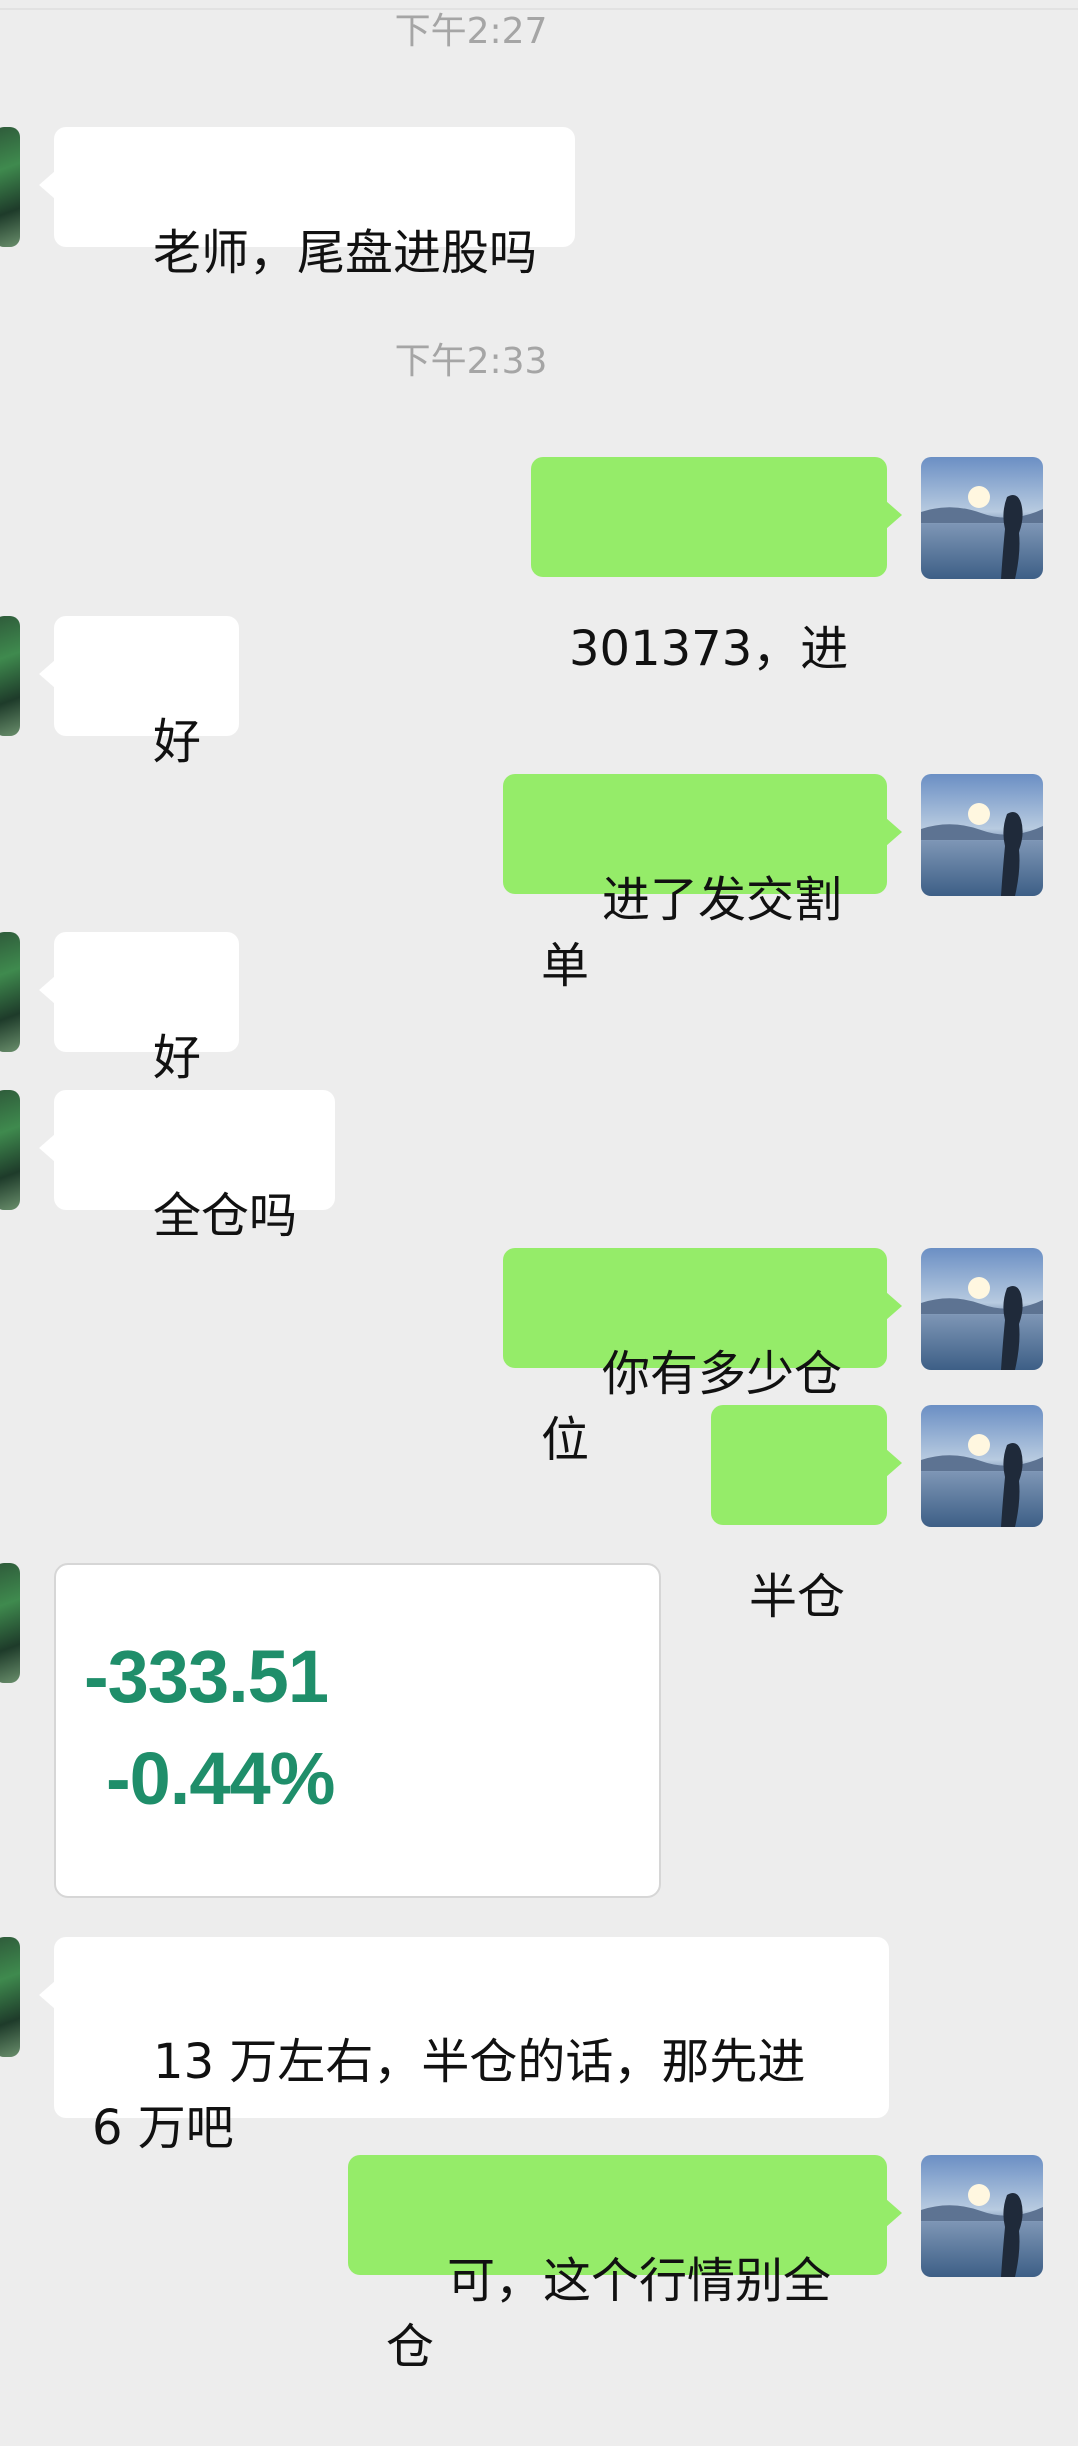 This screenshot has width=1078, height=2446. I want to click on outgoing-message-bubble: 301373，进, so click(716, 567).